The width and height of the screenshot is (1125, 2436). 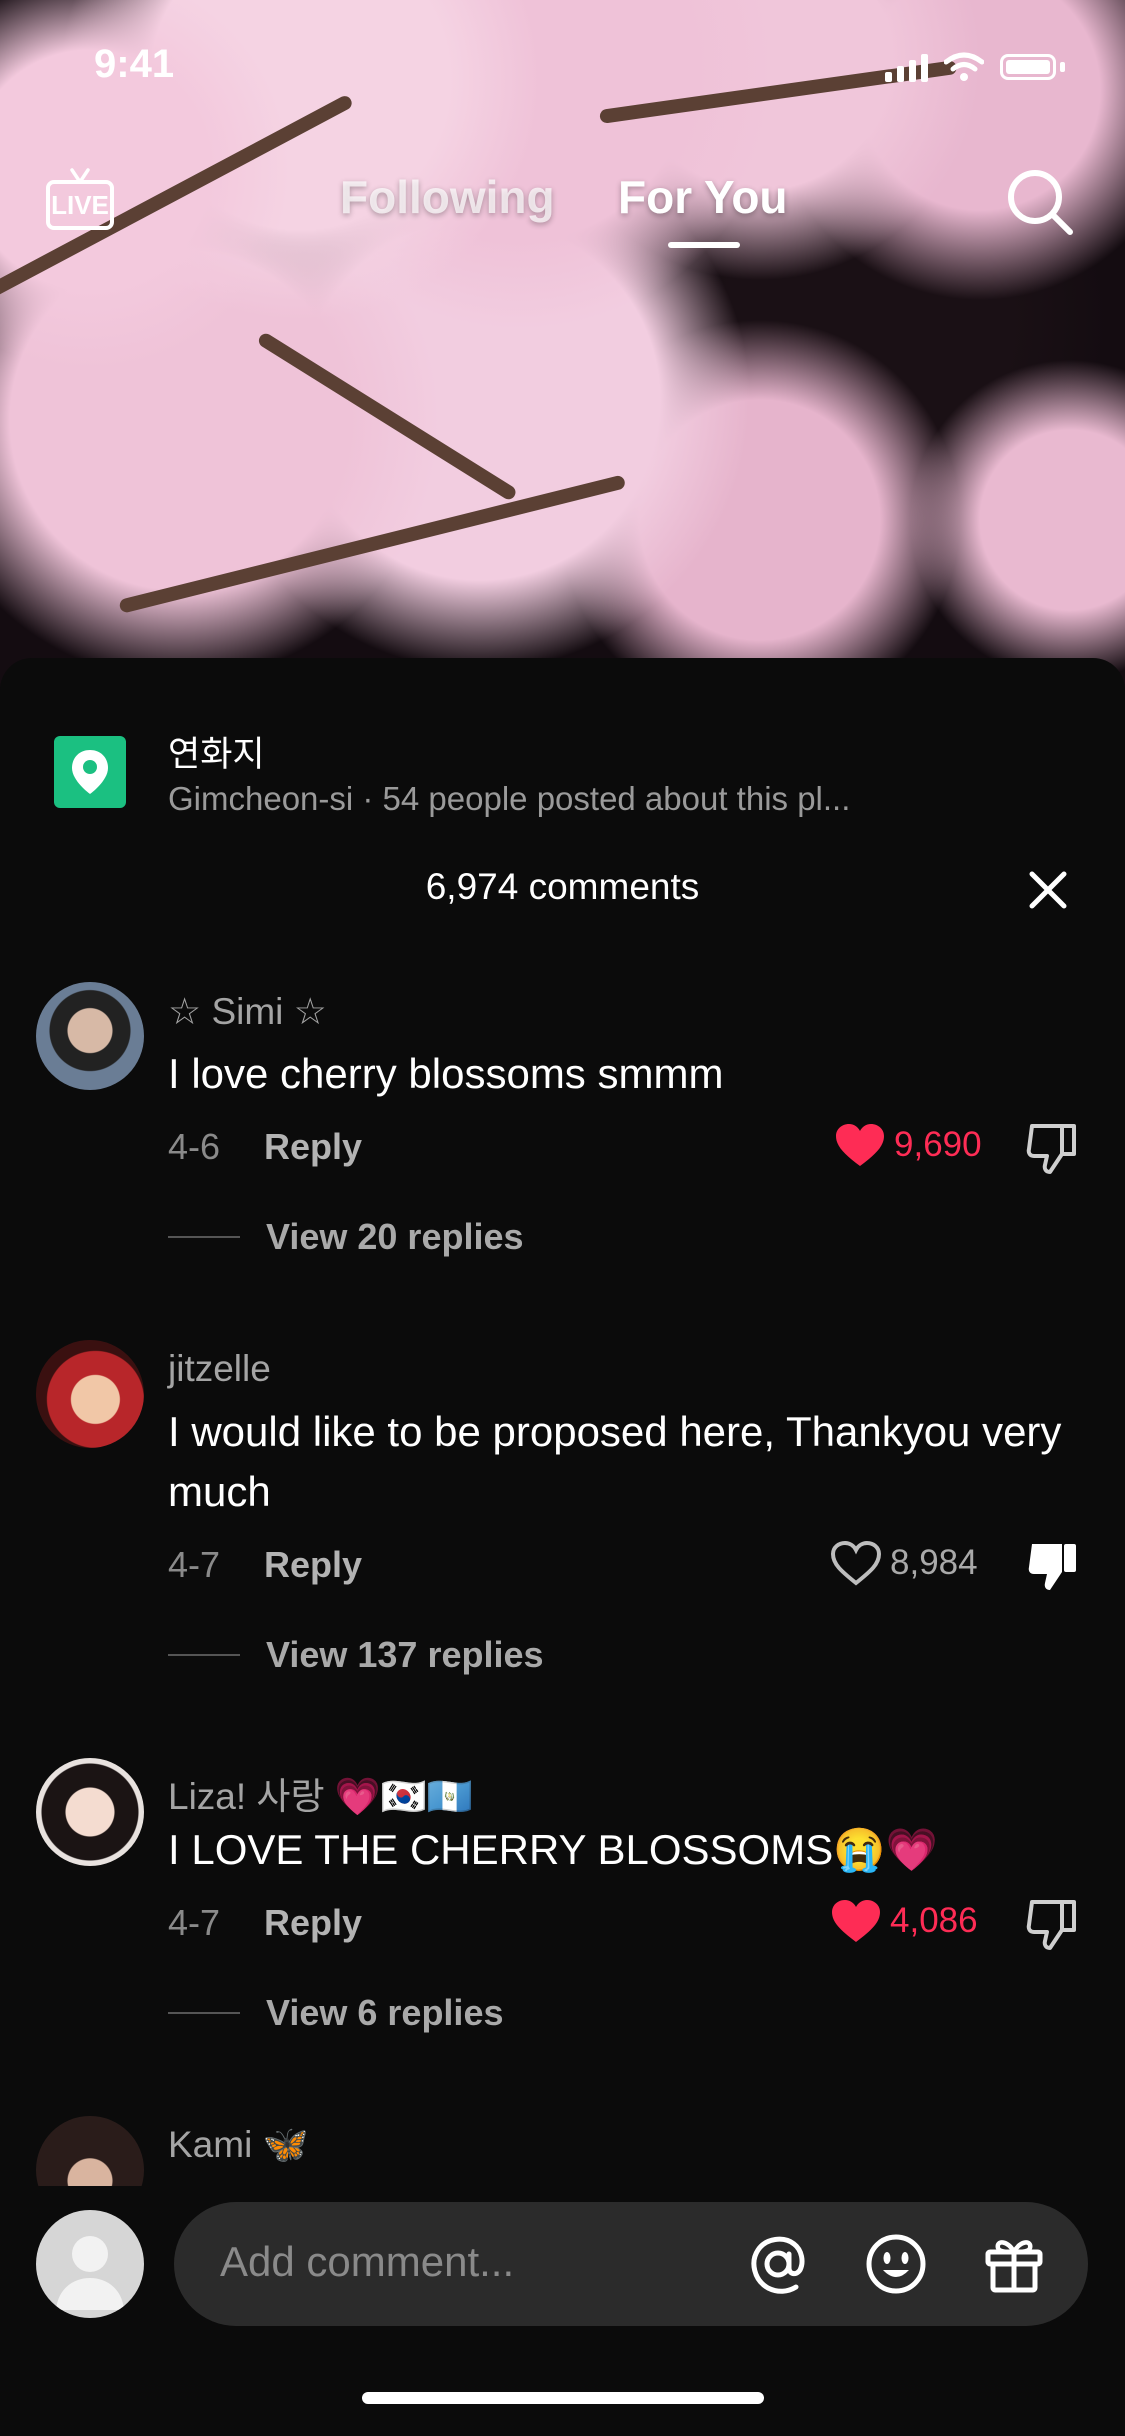 I want to click on like-count: 9,690, so click(x=938, y=1144).